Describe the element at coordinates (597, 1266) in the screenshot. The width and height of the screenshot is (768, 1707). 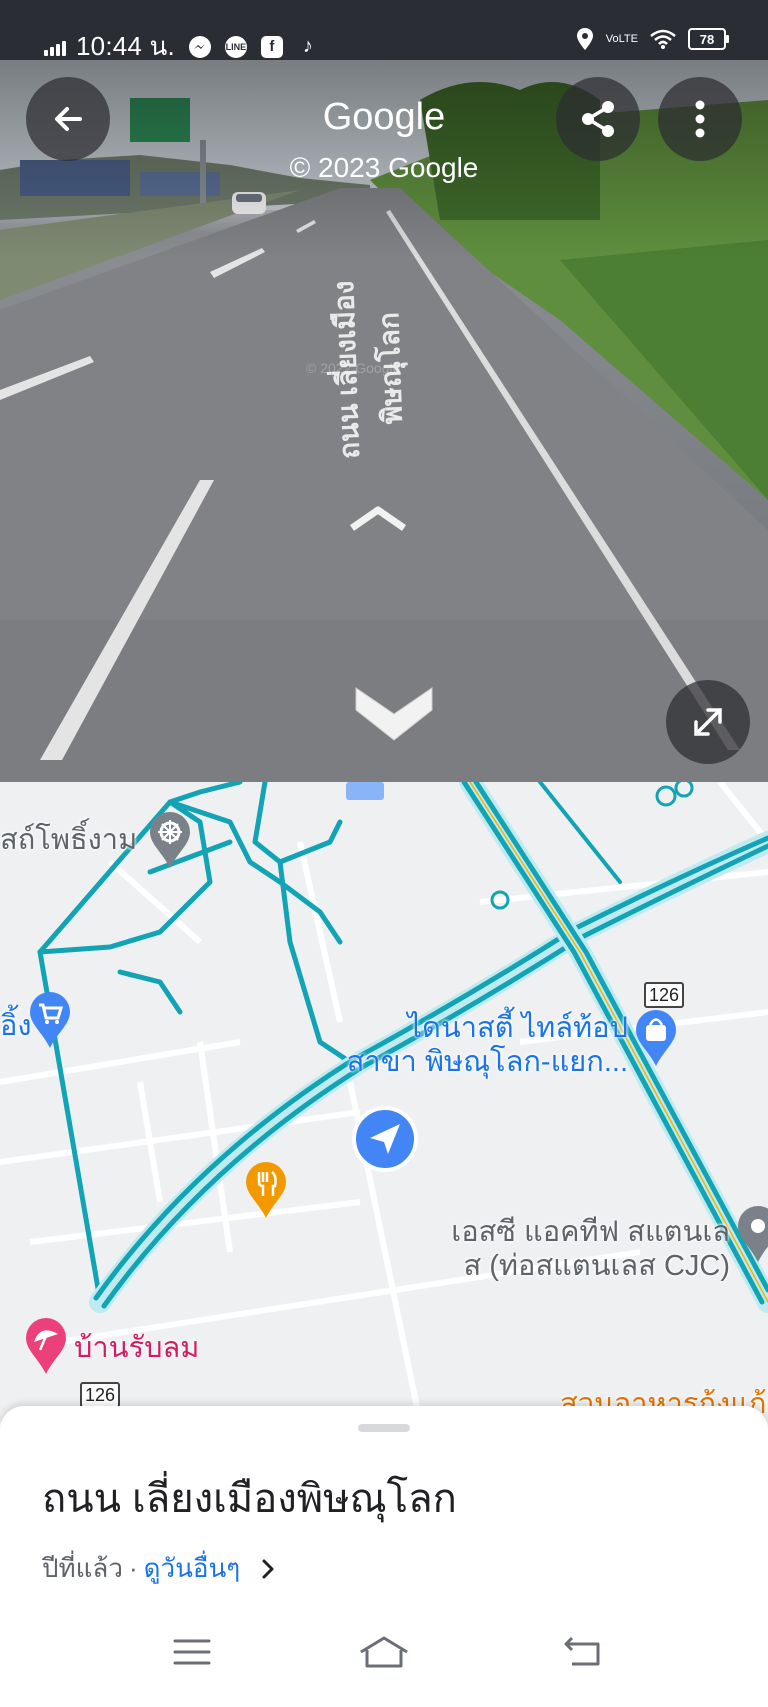
I see `map-label-sc-line2: ส (ท่อสแตนเลส CJC)` at that location.